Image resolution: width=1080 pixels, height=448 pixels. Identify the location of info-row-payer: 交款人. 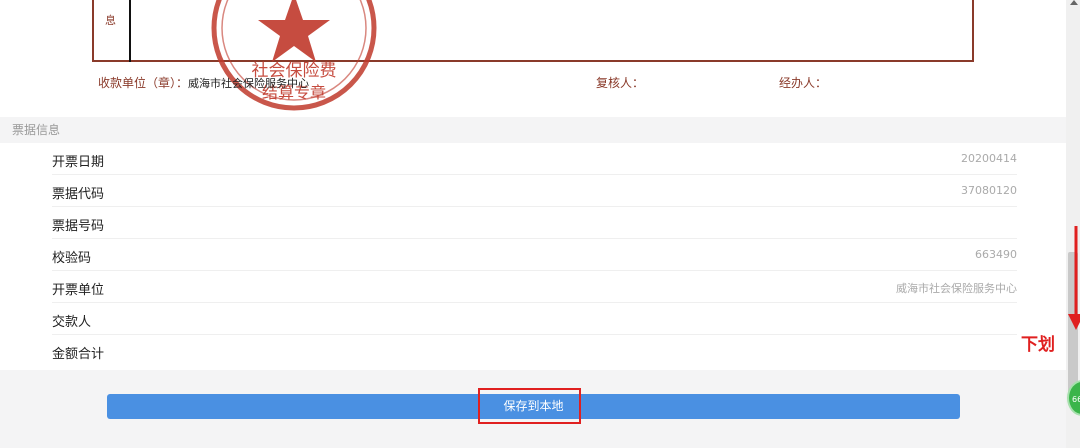
(534, 319).